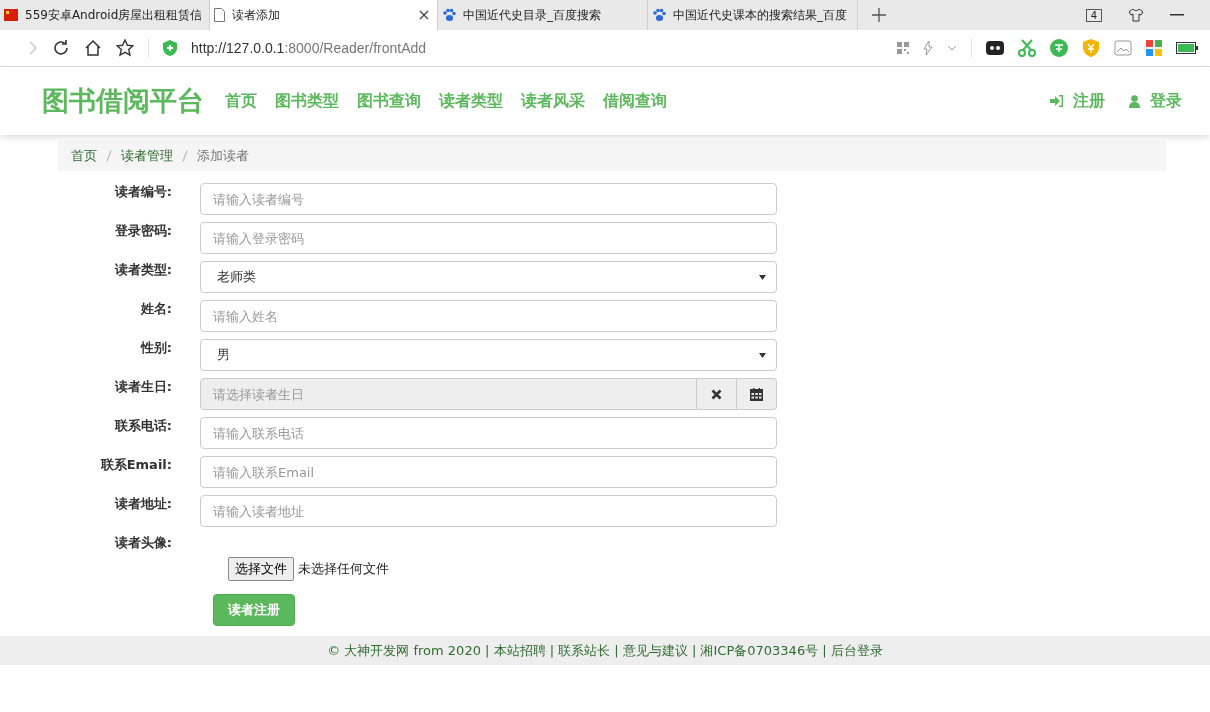 The height and width of the screenshot is (712, 1210). Describe the element at coordinates (1093, 15) in the screenshot. I see `tab-count: 4` at that location.